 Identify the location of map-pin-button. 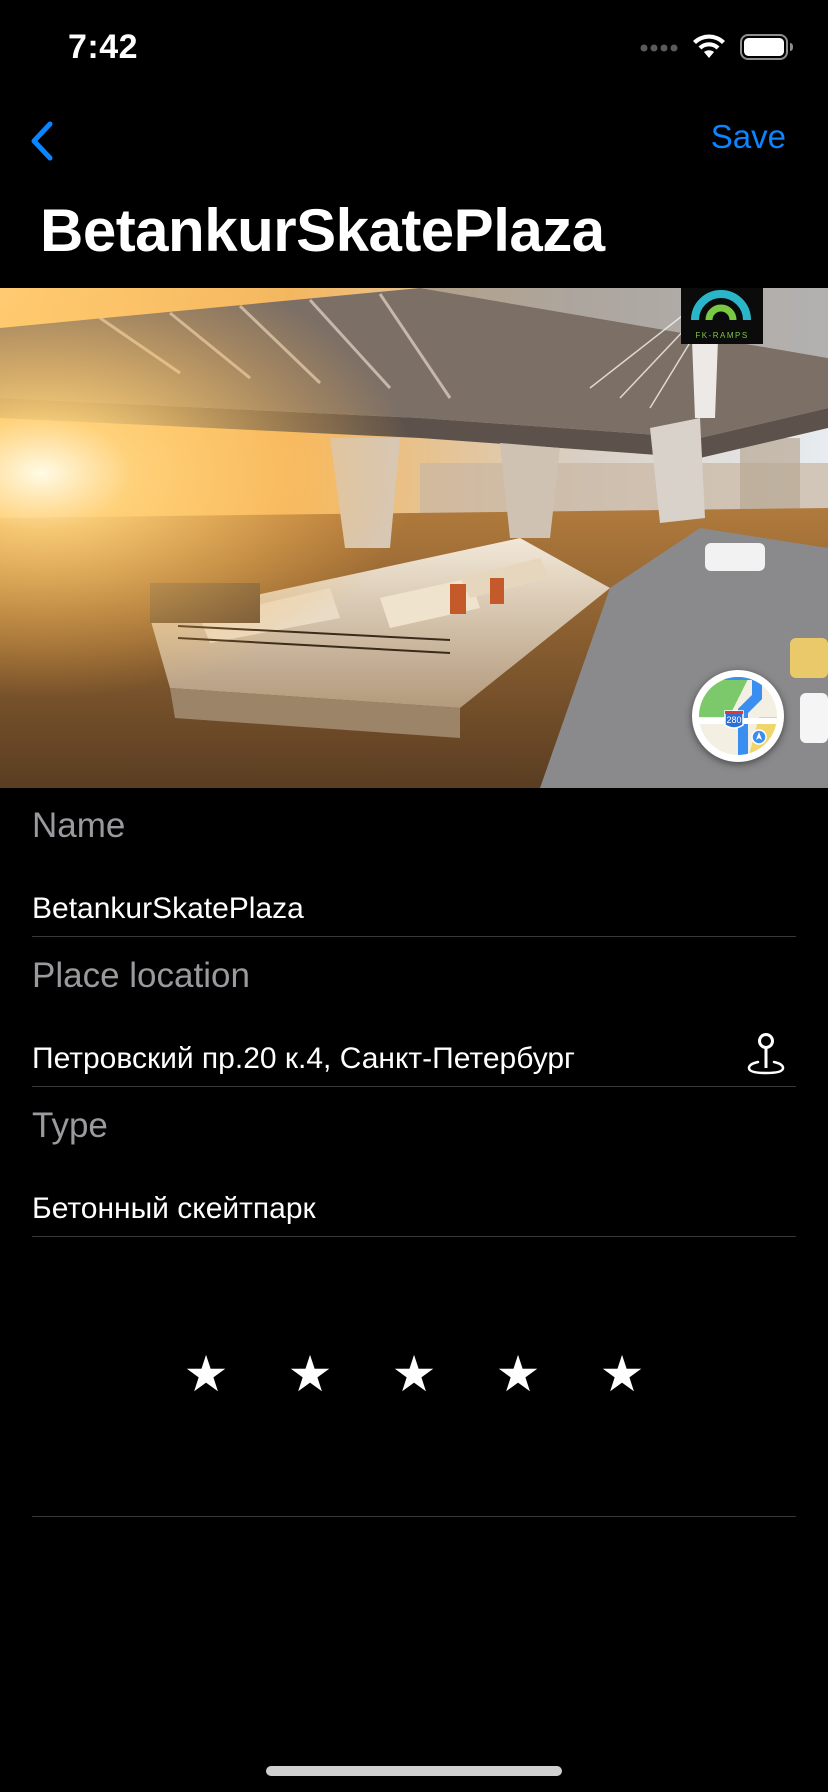
(766, 1054).